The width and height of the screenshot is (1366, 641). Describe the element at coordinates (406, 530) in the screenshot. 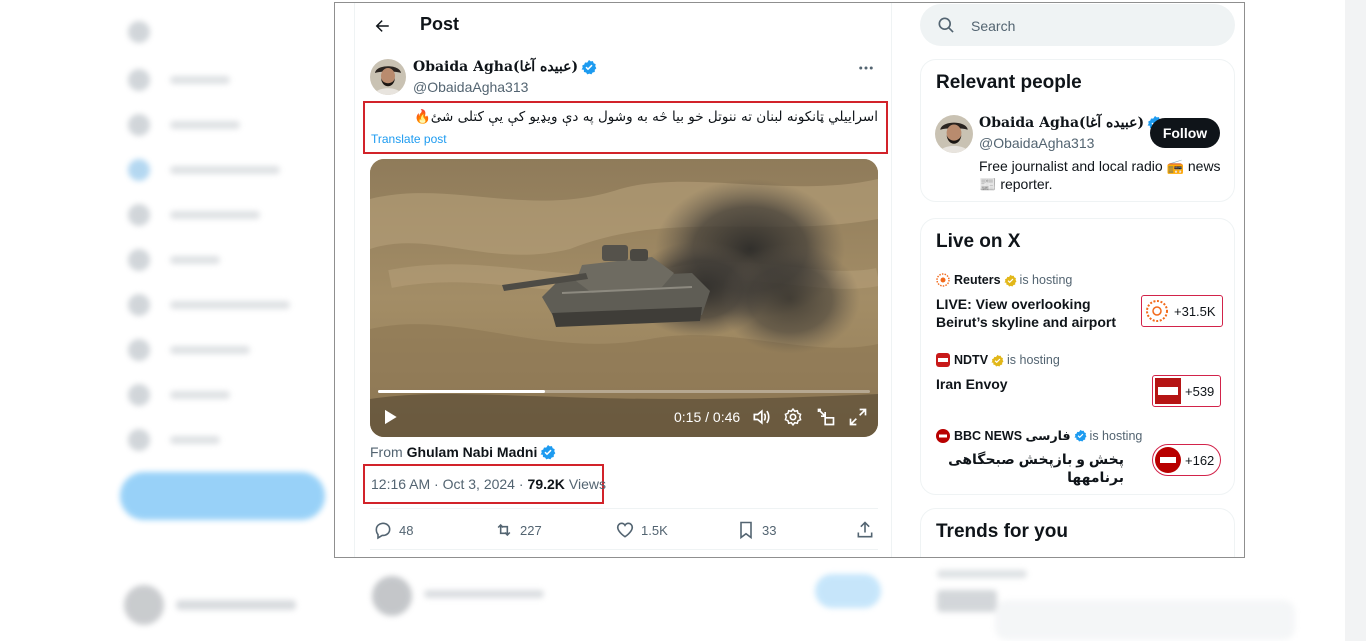

I see `reply-count: 48` at that location.